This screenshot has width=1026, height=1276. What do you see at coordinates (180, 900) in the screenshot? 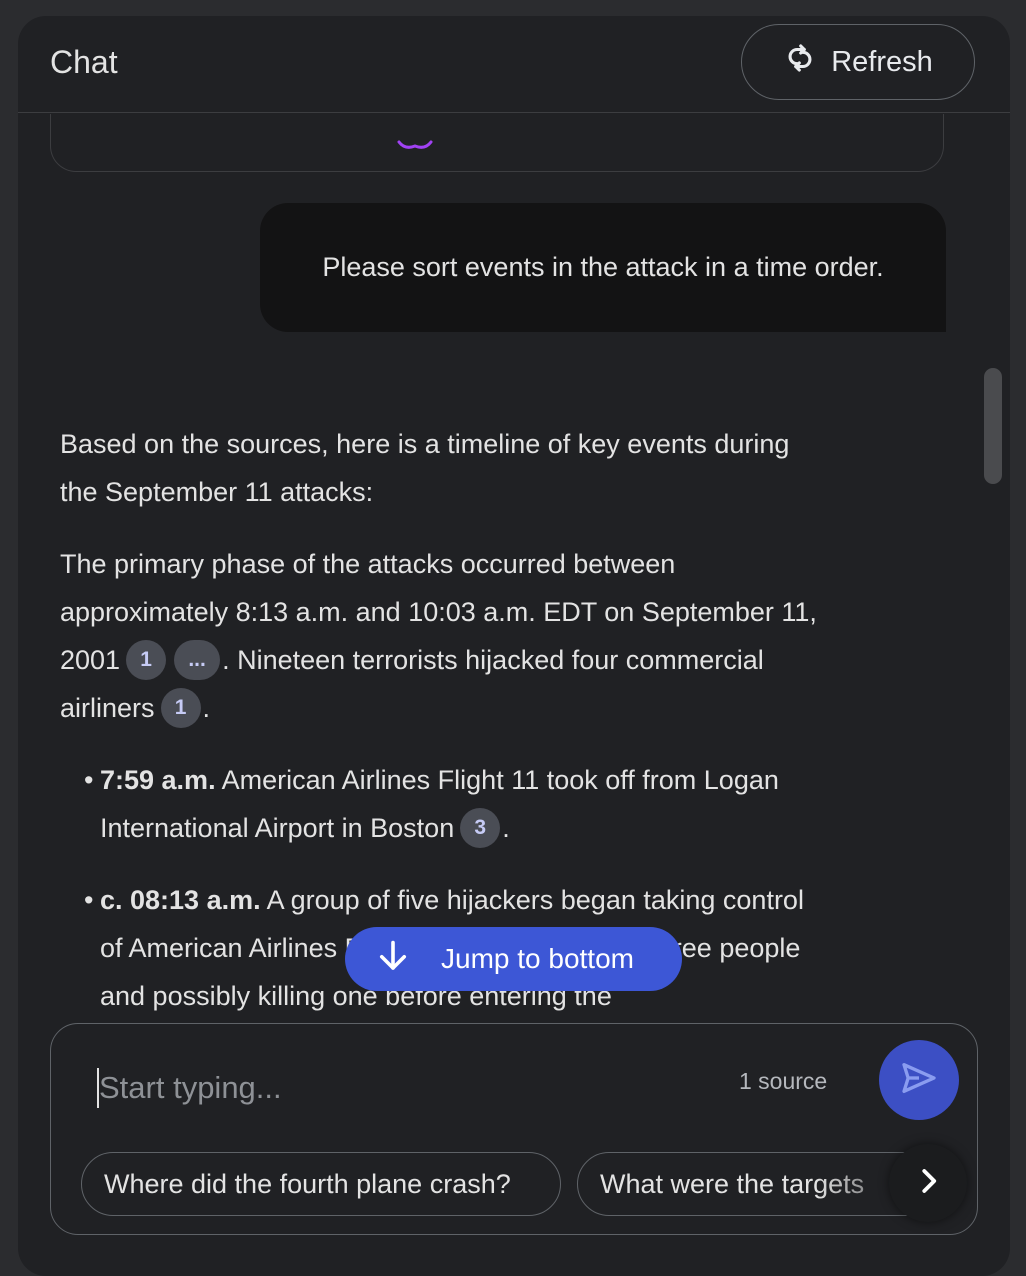
I see `event-time: c. 08:13 a.m.` at bounding box center [180, 900].